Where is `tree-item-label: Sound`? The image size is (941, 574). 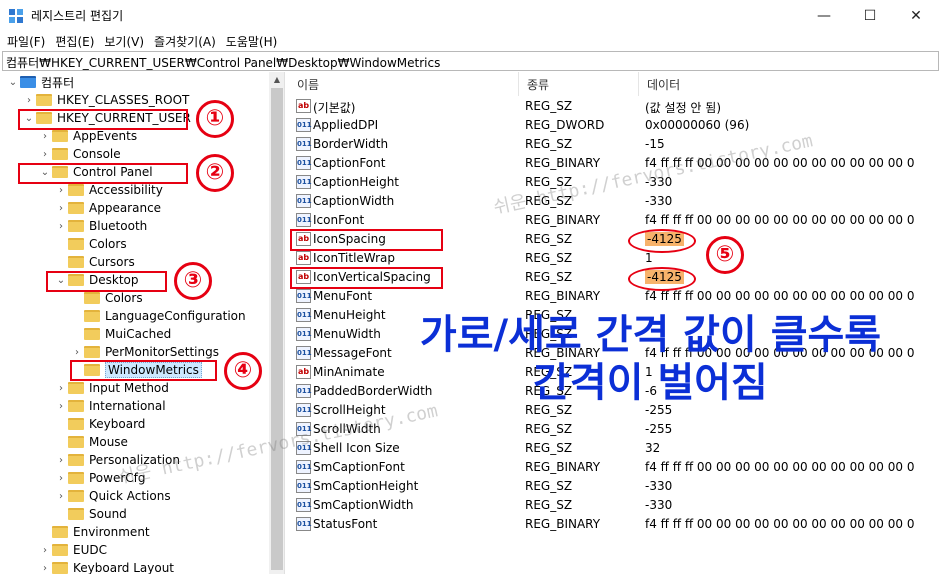 tree-item-label: Sound is located at coordinates (108, 514).